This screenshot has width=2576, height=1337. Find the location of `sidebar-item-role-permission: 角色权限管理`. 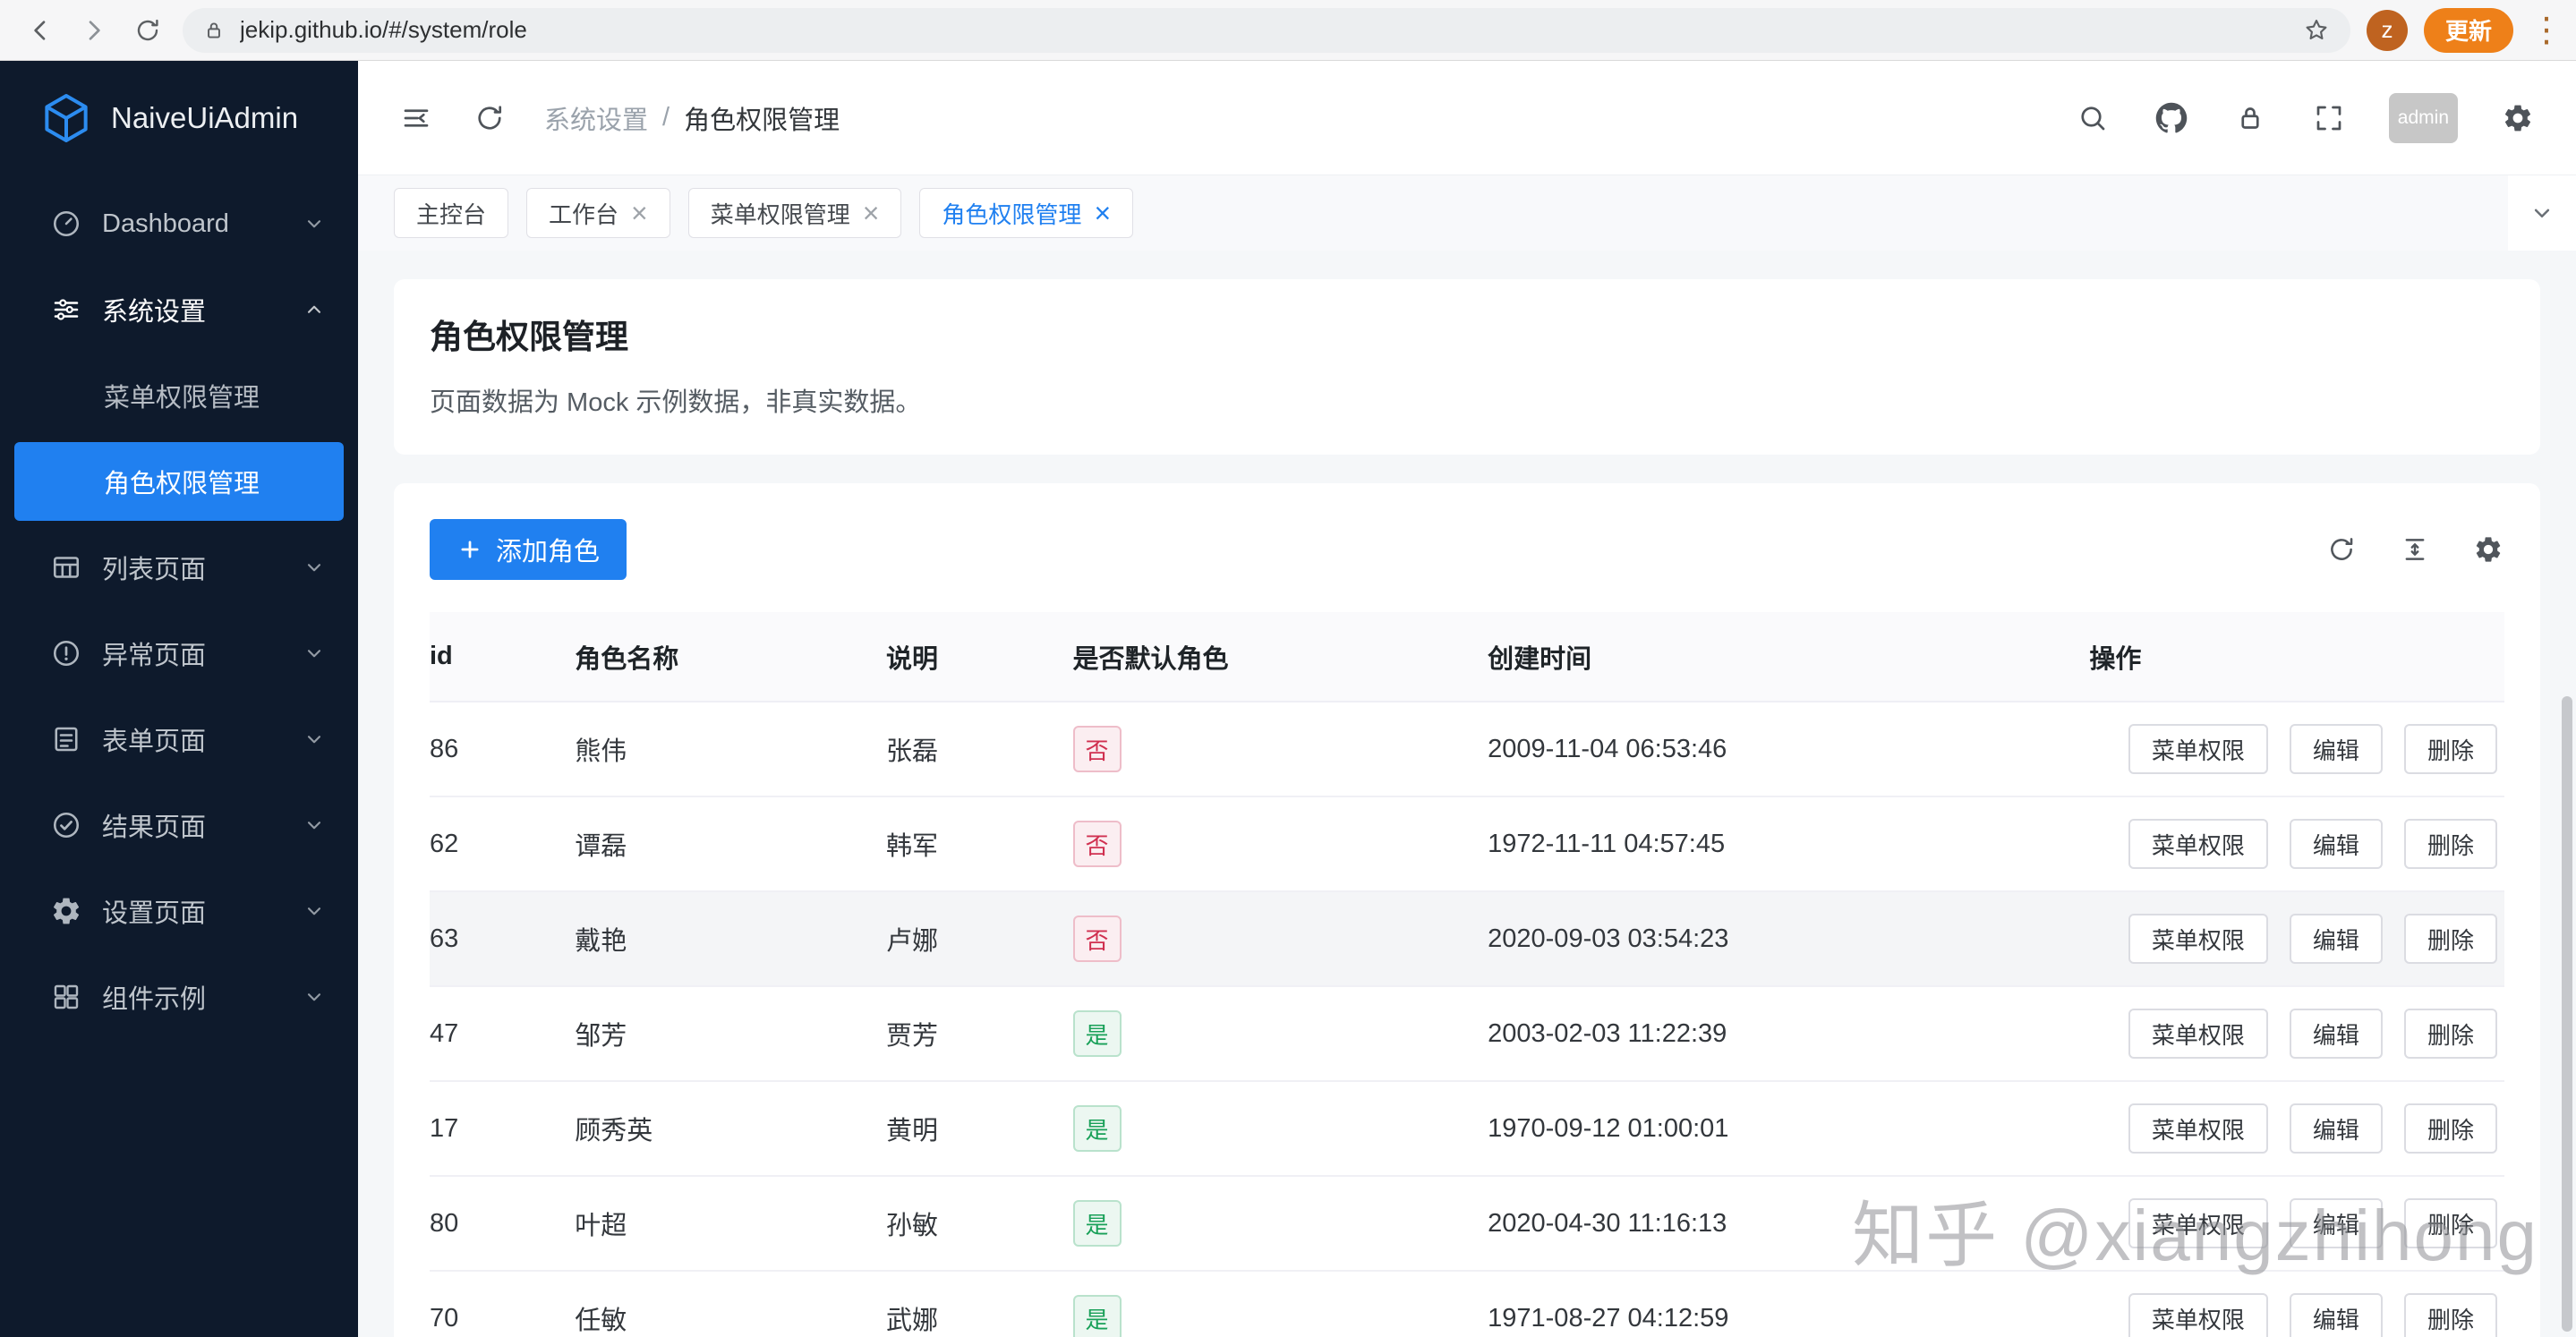

sidebar-item-role-permission: 角色权限管理 is located at coordinates (179, 482).